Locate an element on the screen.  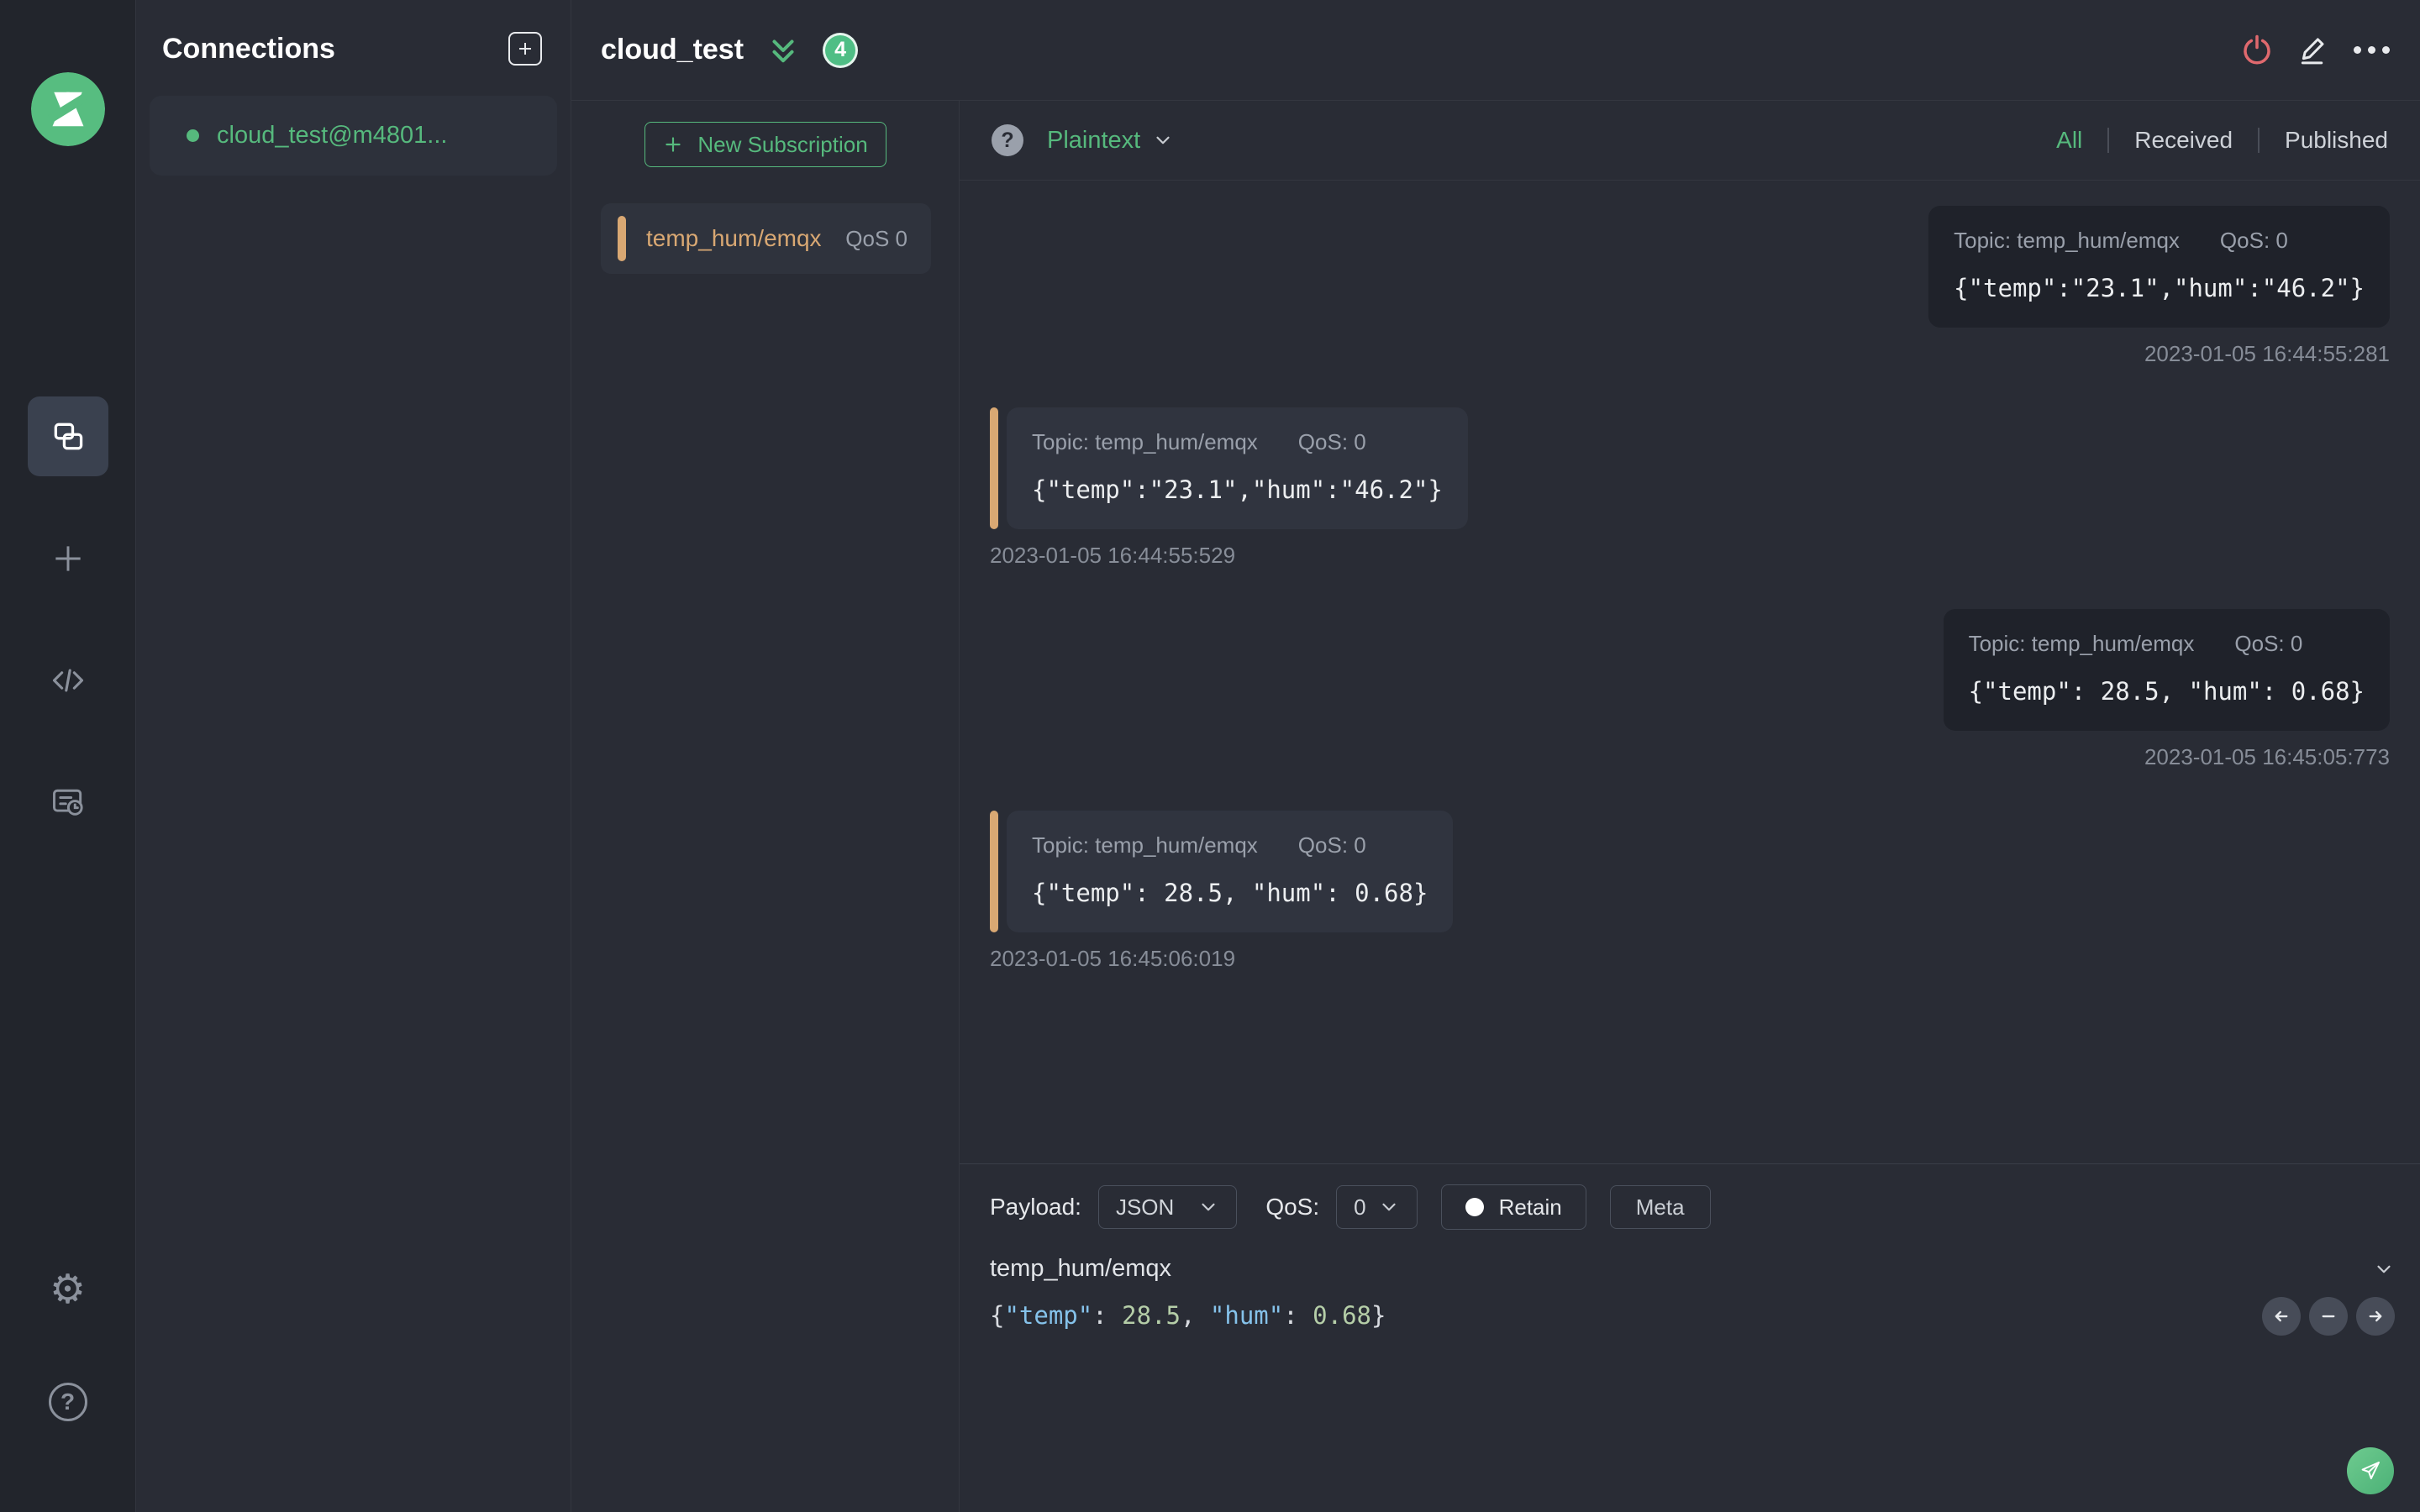
message-timestamp: 2023-01-05 16:45:06:019 is located at coordinates (1113, 958).